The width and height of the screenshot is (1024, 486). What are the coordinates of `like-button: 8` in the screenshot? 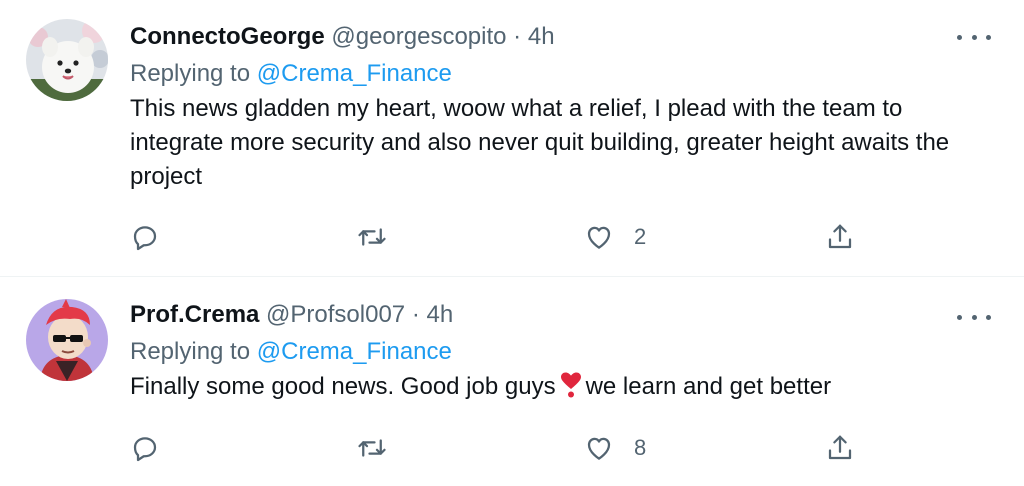 It's located at (615, 448).